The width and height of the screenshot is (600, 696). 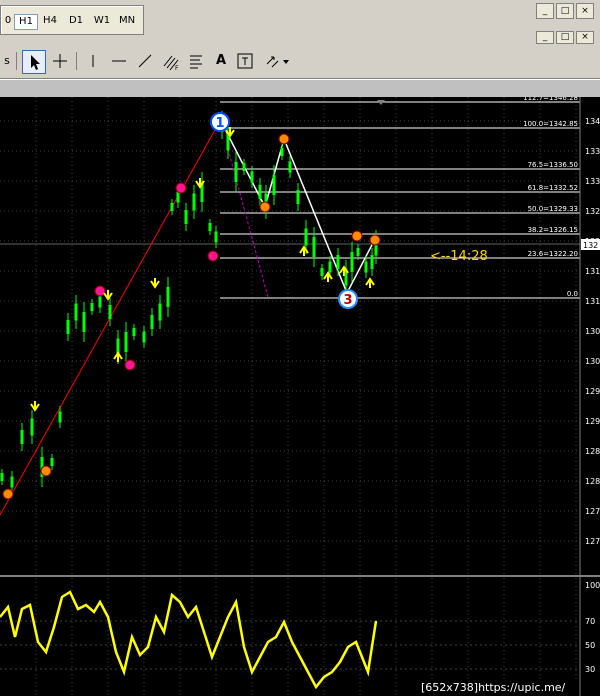 What do you see at coordinates (553, 230) in the screenshot?
I see `fib-level-label: 38.2=1326.15` at bounding box center [553, 230].